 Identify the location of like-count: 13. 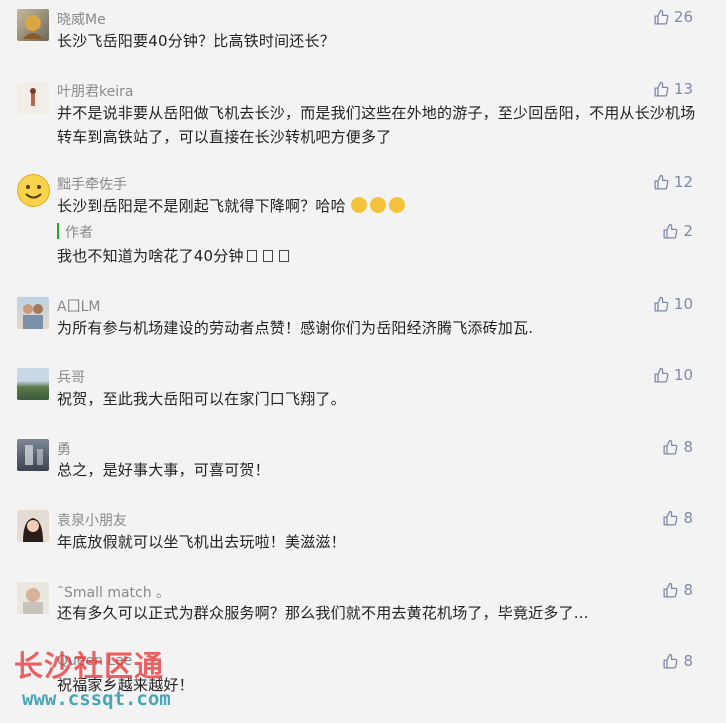
(683, 89).